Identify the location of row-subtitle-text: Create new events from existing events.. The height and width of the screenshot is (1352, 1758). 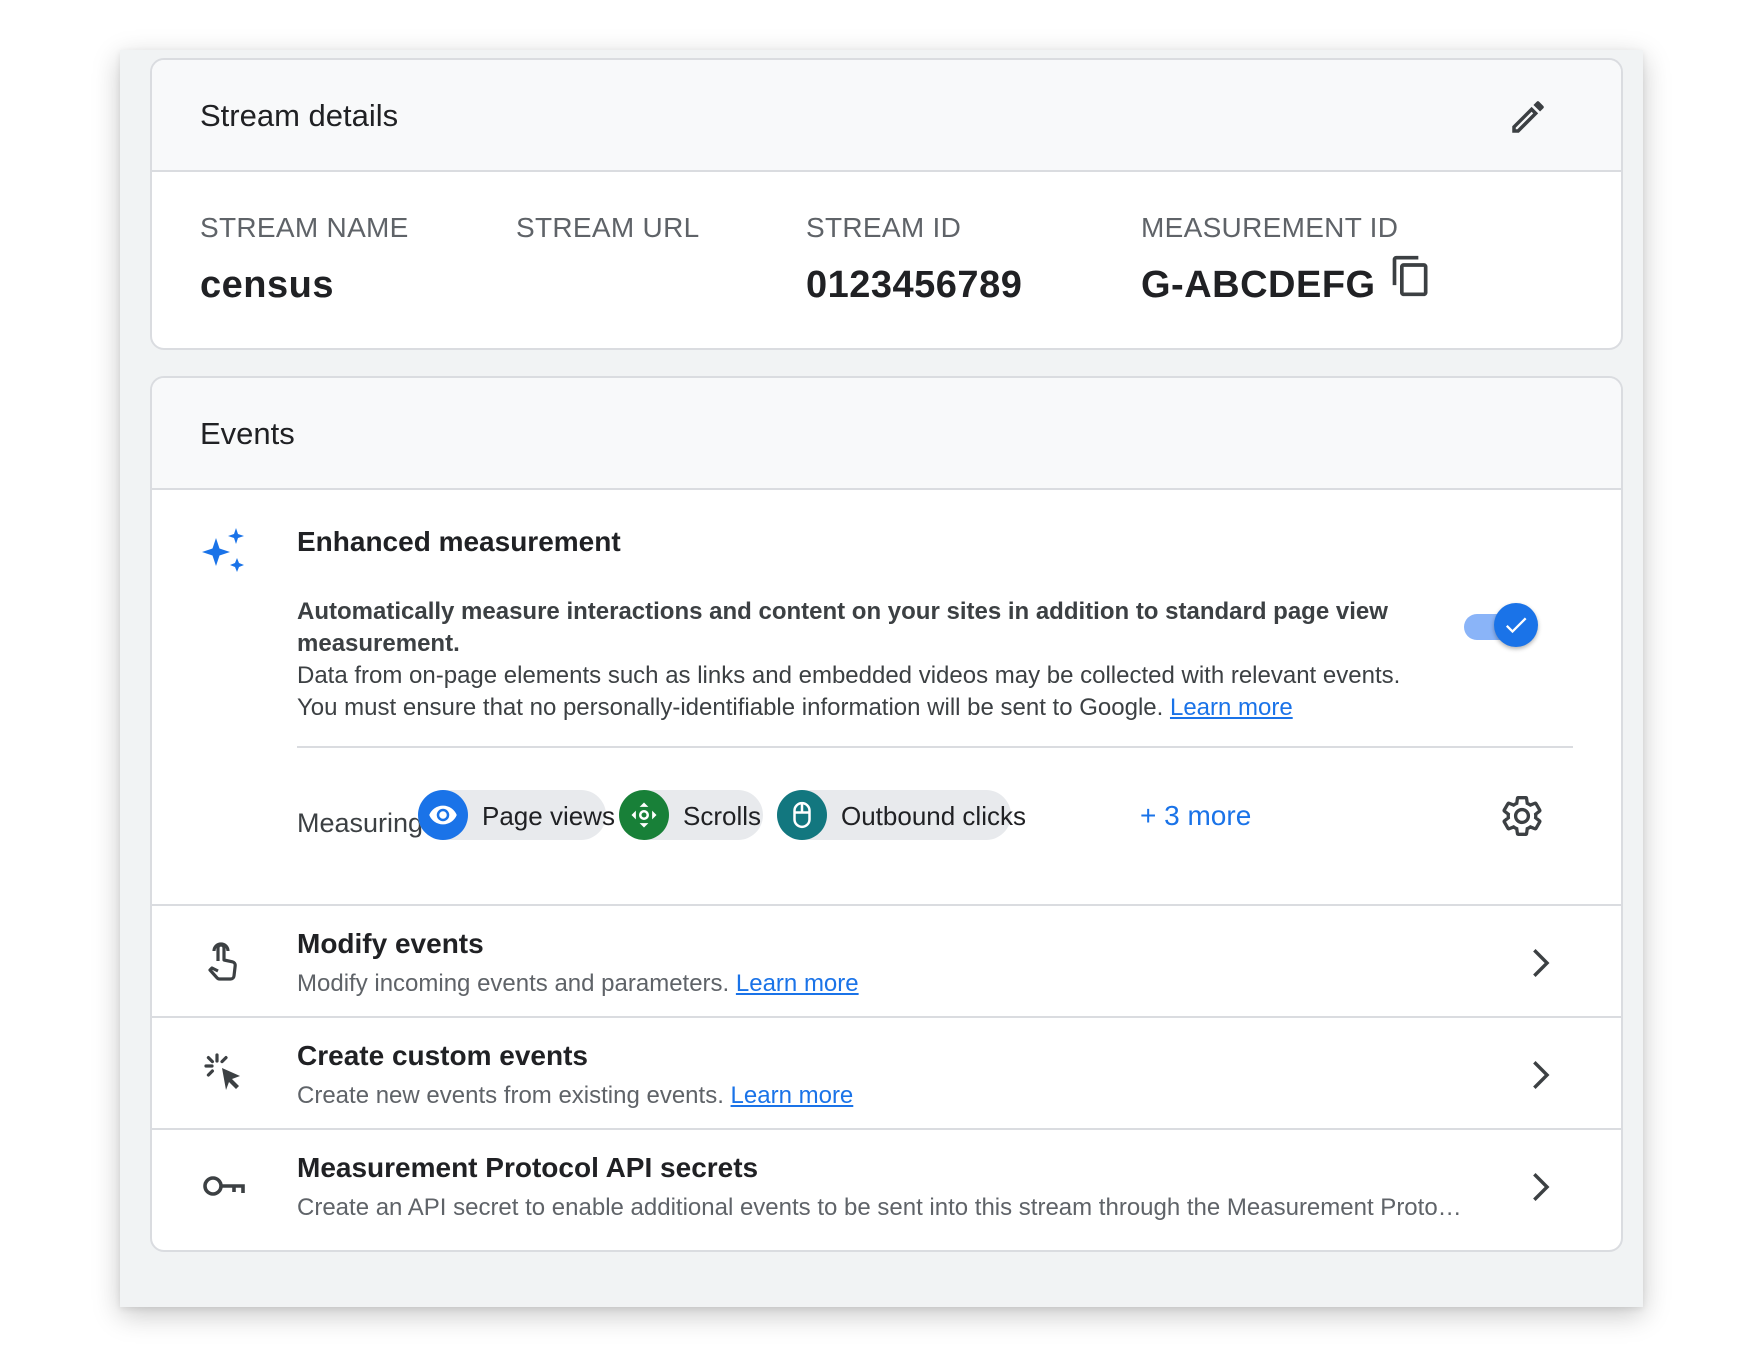
(510, 1095).